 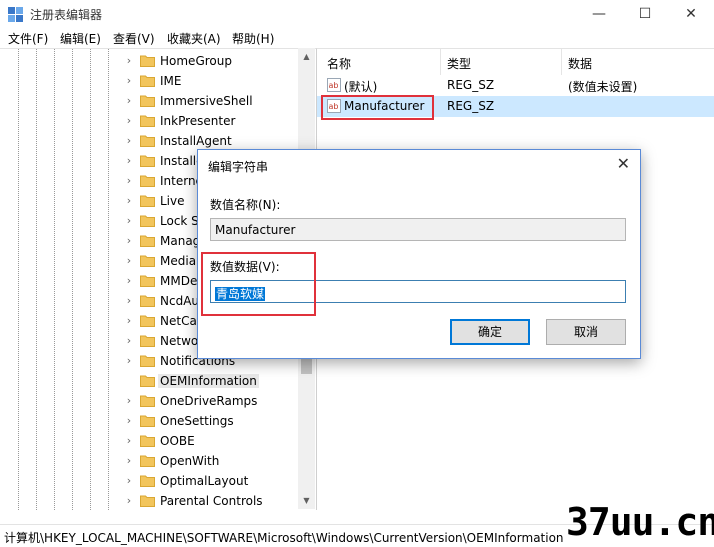 I want to click on maximize-button: ☐, so click(x=645, y=14).